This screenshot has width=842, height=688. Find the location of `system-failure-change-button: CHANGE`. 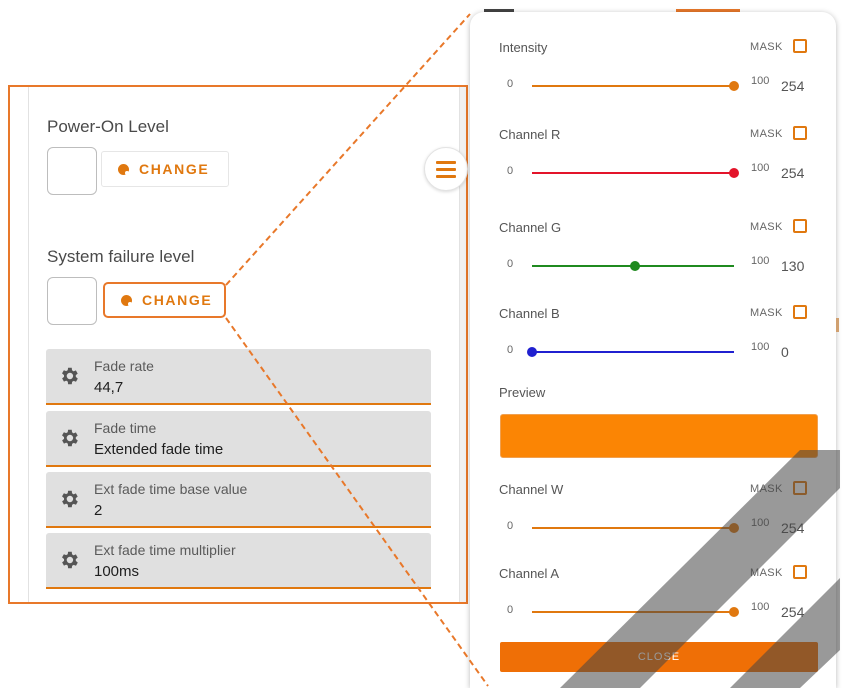

system-failure-change-button: CHANGE is located at coordinates (164, 300).